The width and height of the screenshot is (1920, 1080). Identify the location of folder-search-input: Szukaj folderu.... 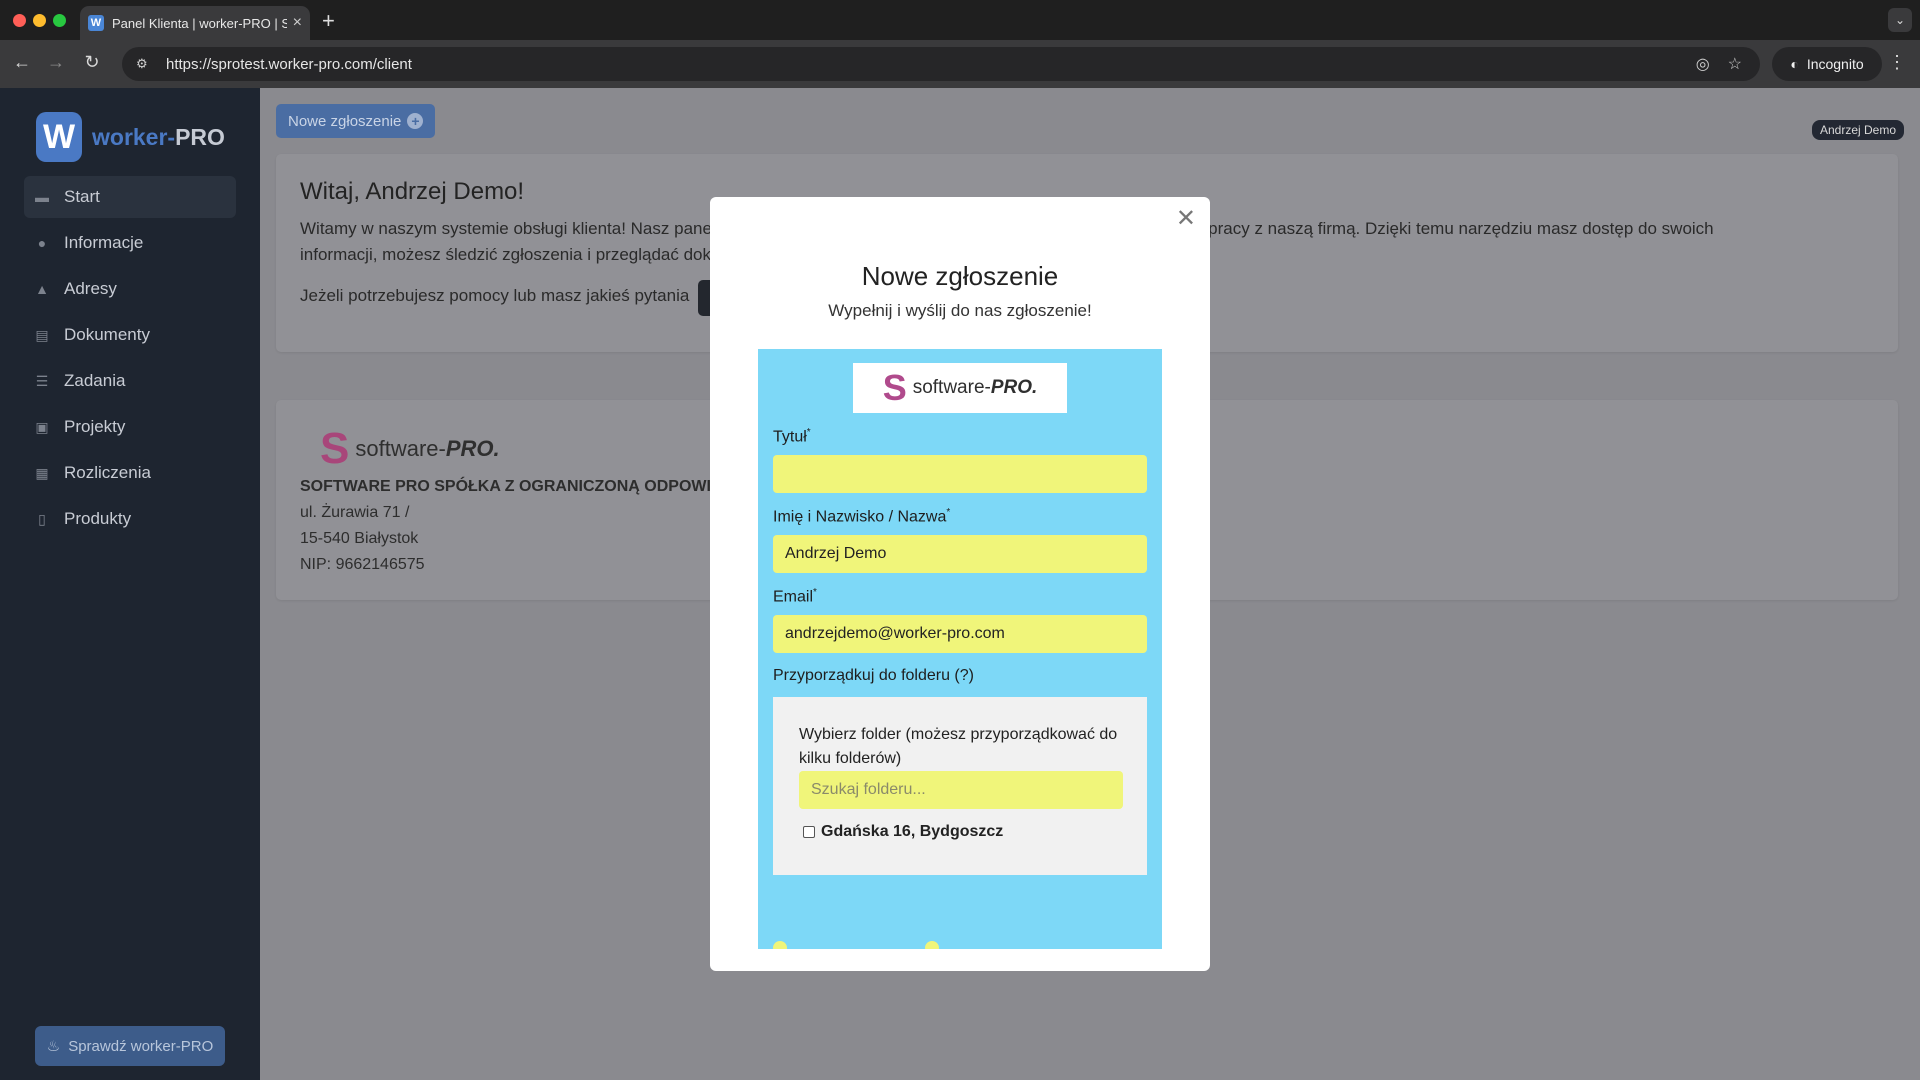
(961, 790).